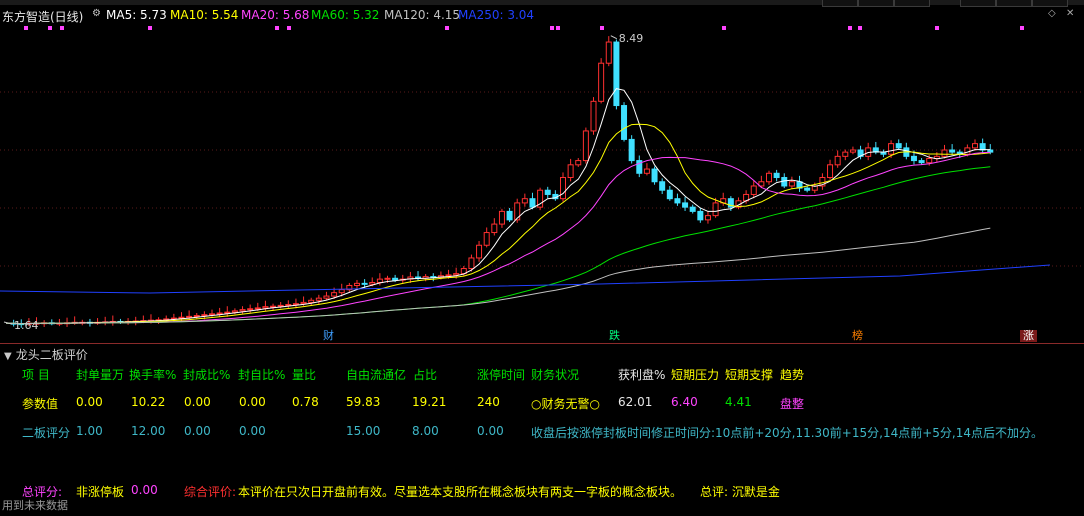 This screenshot has height=516, width=1084. Describe the element at coordinates (749, 375) in the screenshot. I see `header-support: 短期支撑` at that location.